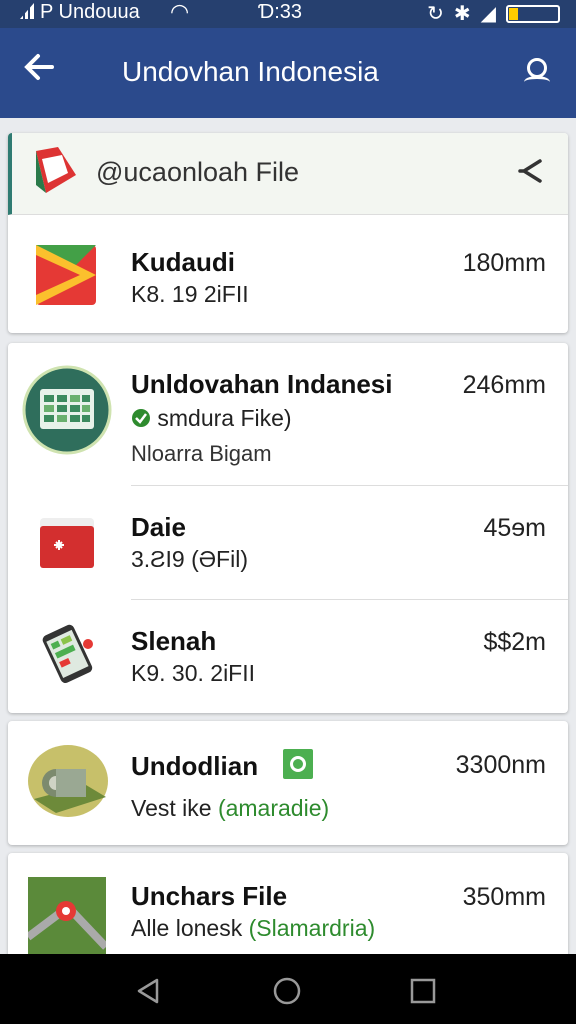  What do you see at coordinates (144, 418) in the screenshot?
I see `check-circle-icon` at bounding box center [144, 418].